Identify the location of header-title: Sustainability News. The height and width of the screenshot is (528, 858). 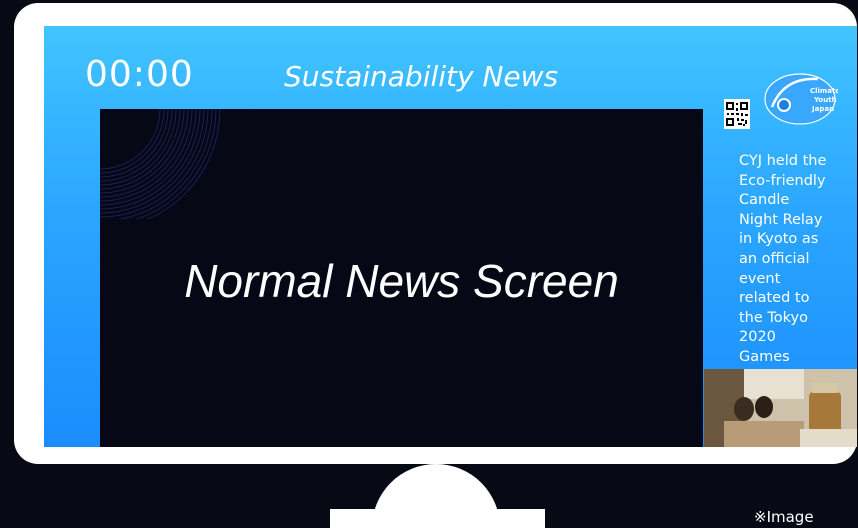
(421, 76).